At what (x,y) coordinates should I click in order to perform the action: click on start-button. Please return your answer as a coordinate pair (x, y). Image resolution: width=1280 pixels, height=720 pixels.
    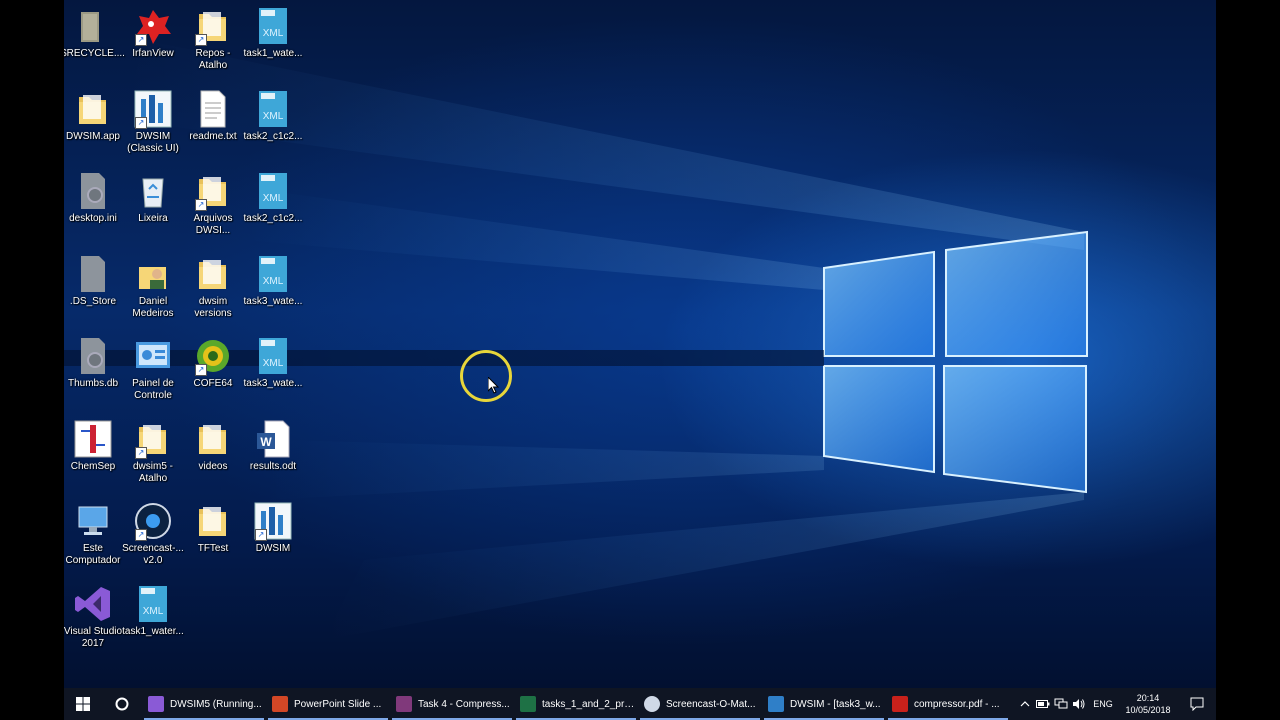
    Looking at the image, I should click on (83, 704).